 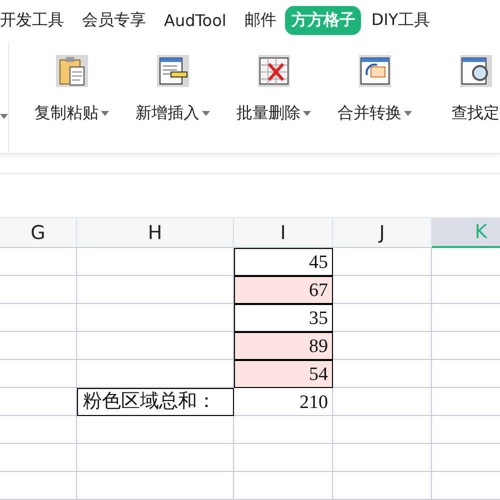 I want to click on menu-tab: AudTool, so click(x=195, y=20).